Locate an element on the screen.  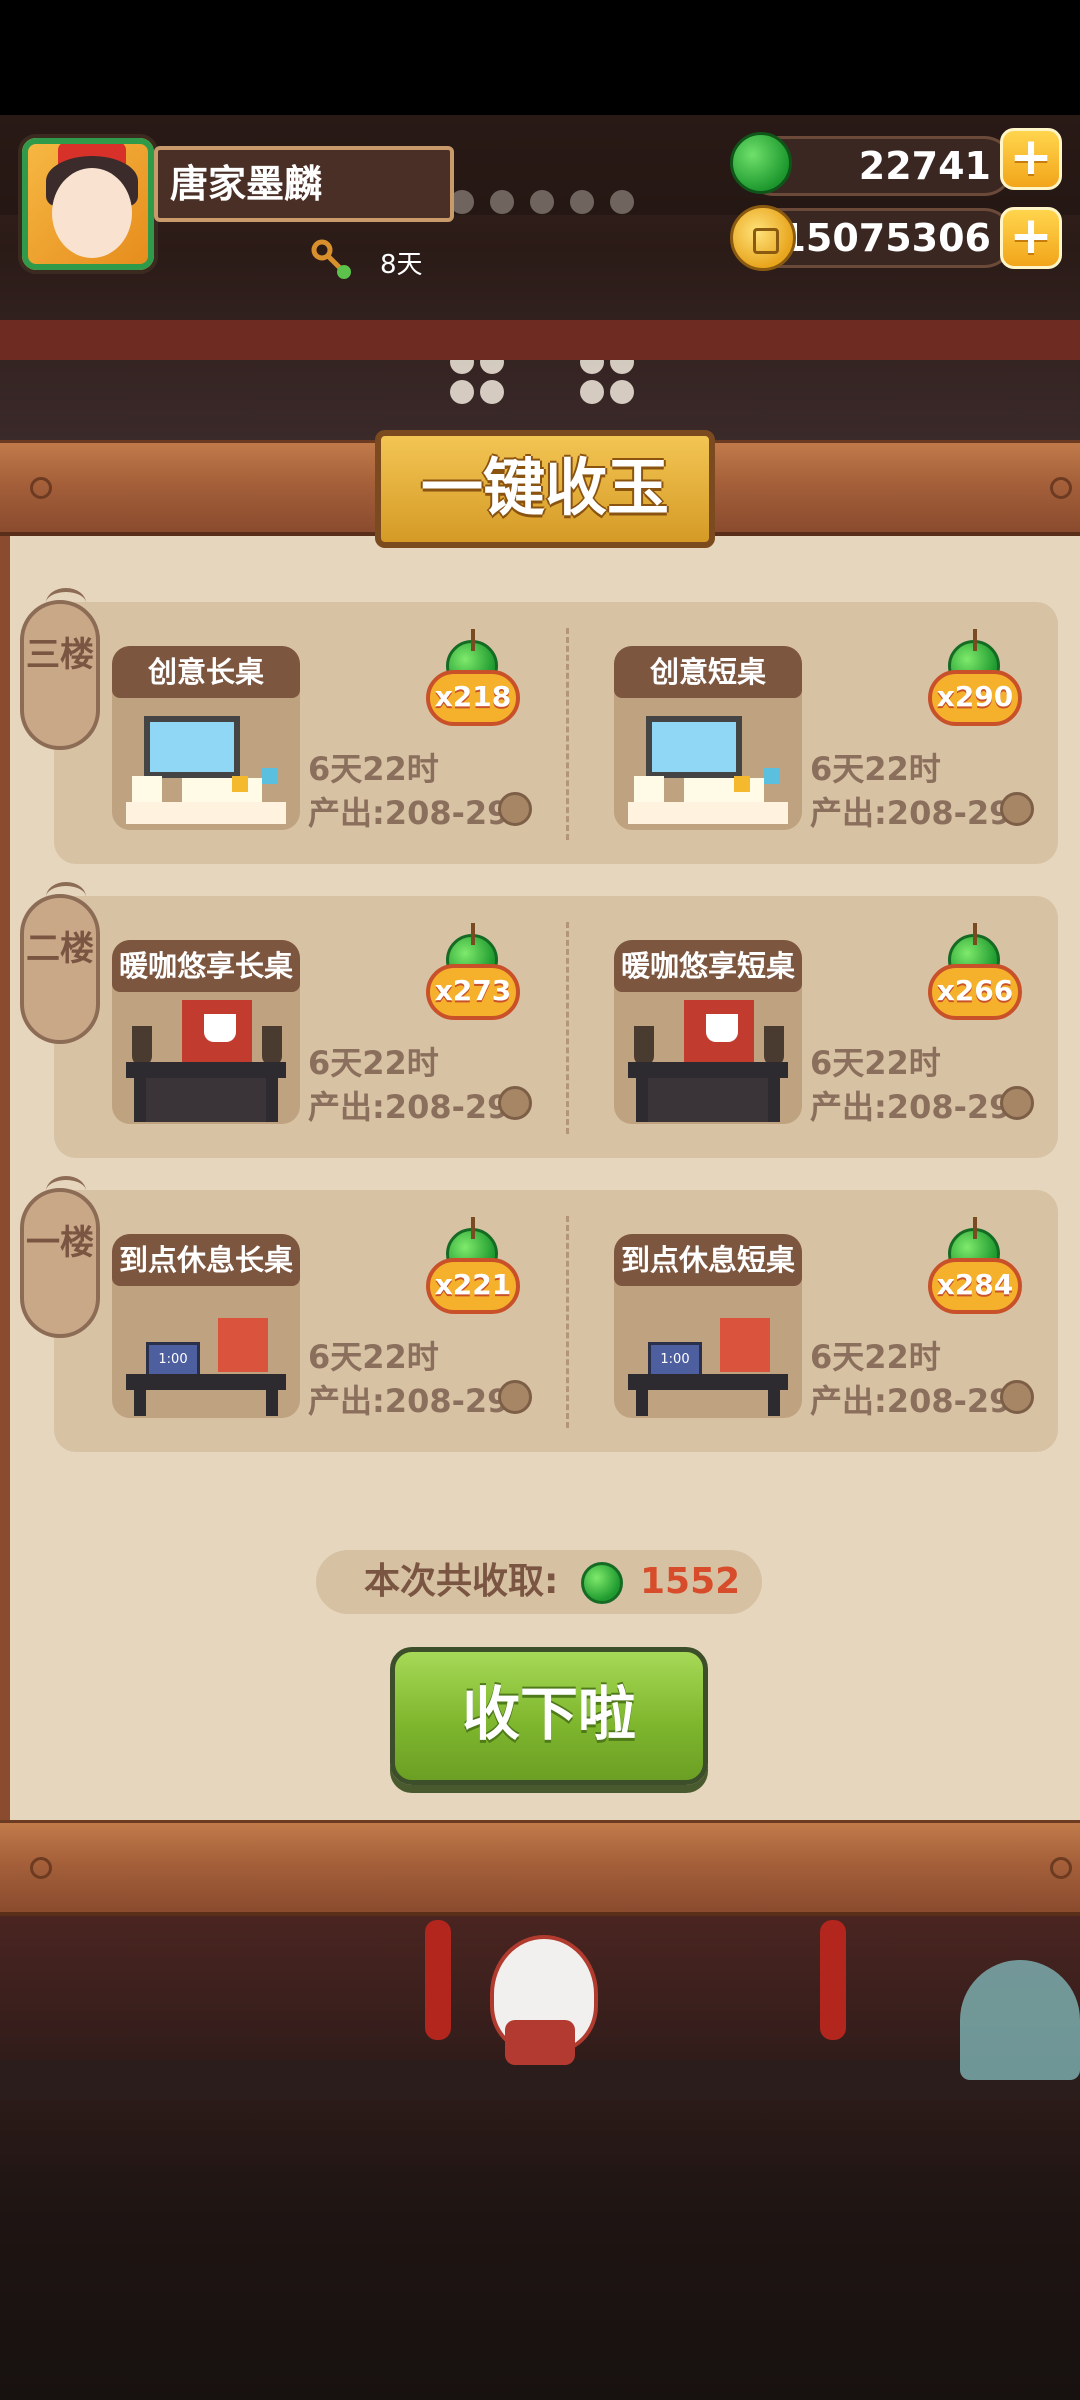
floor-label: 一楼 is located at coordinates (60, 1243).